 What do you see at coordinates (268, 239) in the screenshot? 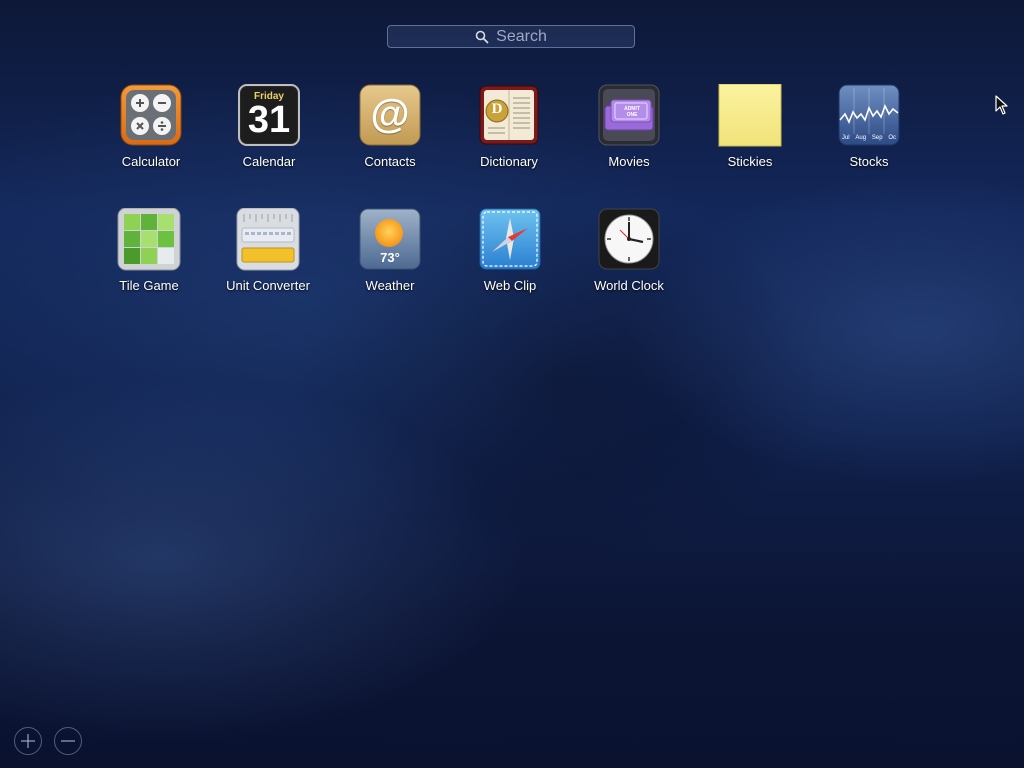
I see `unit-converter-icon` at bounding box center [268, 239].